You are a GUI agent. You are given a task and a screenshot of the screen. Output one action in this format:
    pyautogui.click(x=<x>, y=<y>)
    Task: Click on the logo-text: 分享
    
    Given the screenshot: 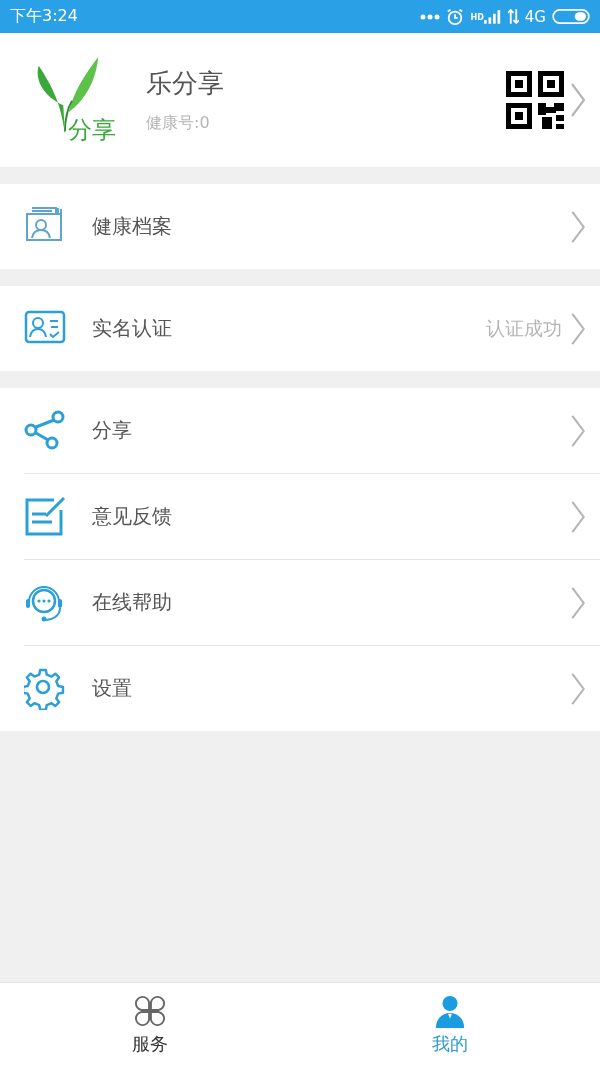 What is the action you would take?
    pyautogui.click(x=92, y=130)
    